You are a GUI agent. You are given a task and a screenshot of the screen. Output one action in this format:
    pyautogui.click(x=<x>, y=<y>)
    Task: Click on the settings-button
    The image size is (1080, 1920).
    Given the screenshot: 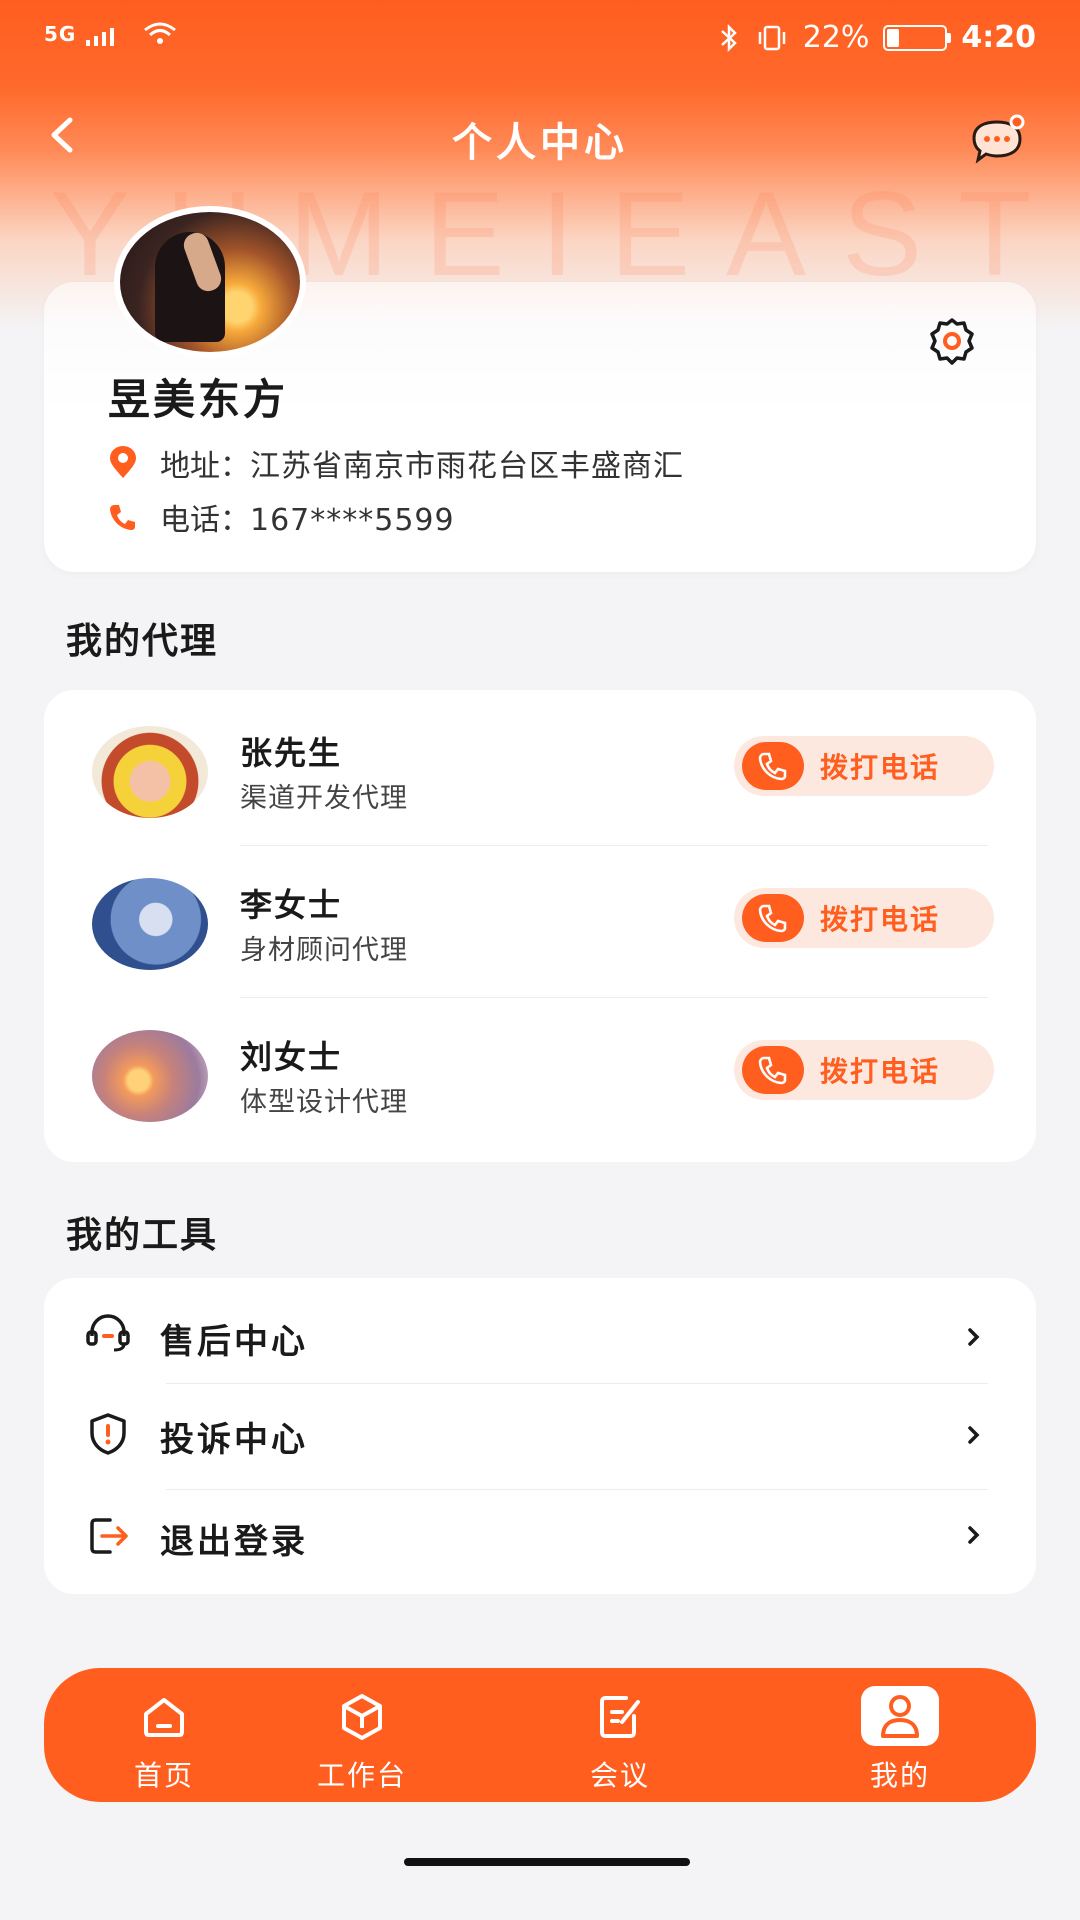 What is the action you would take?
    pyautogui.click(x=952, y=342)
    